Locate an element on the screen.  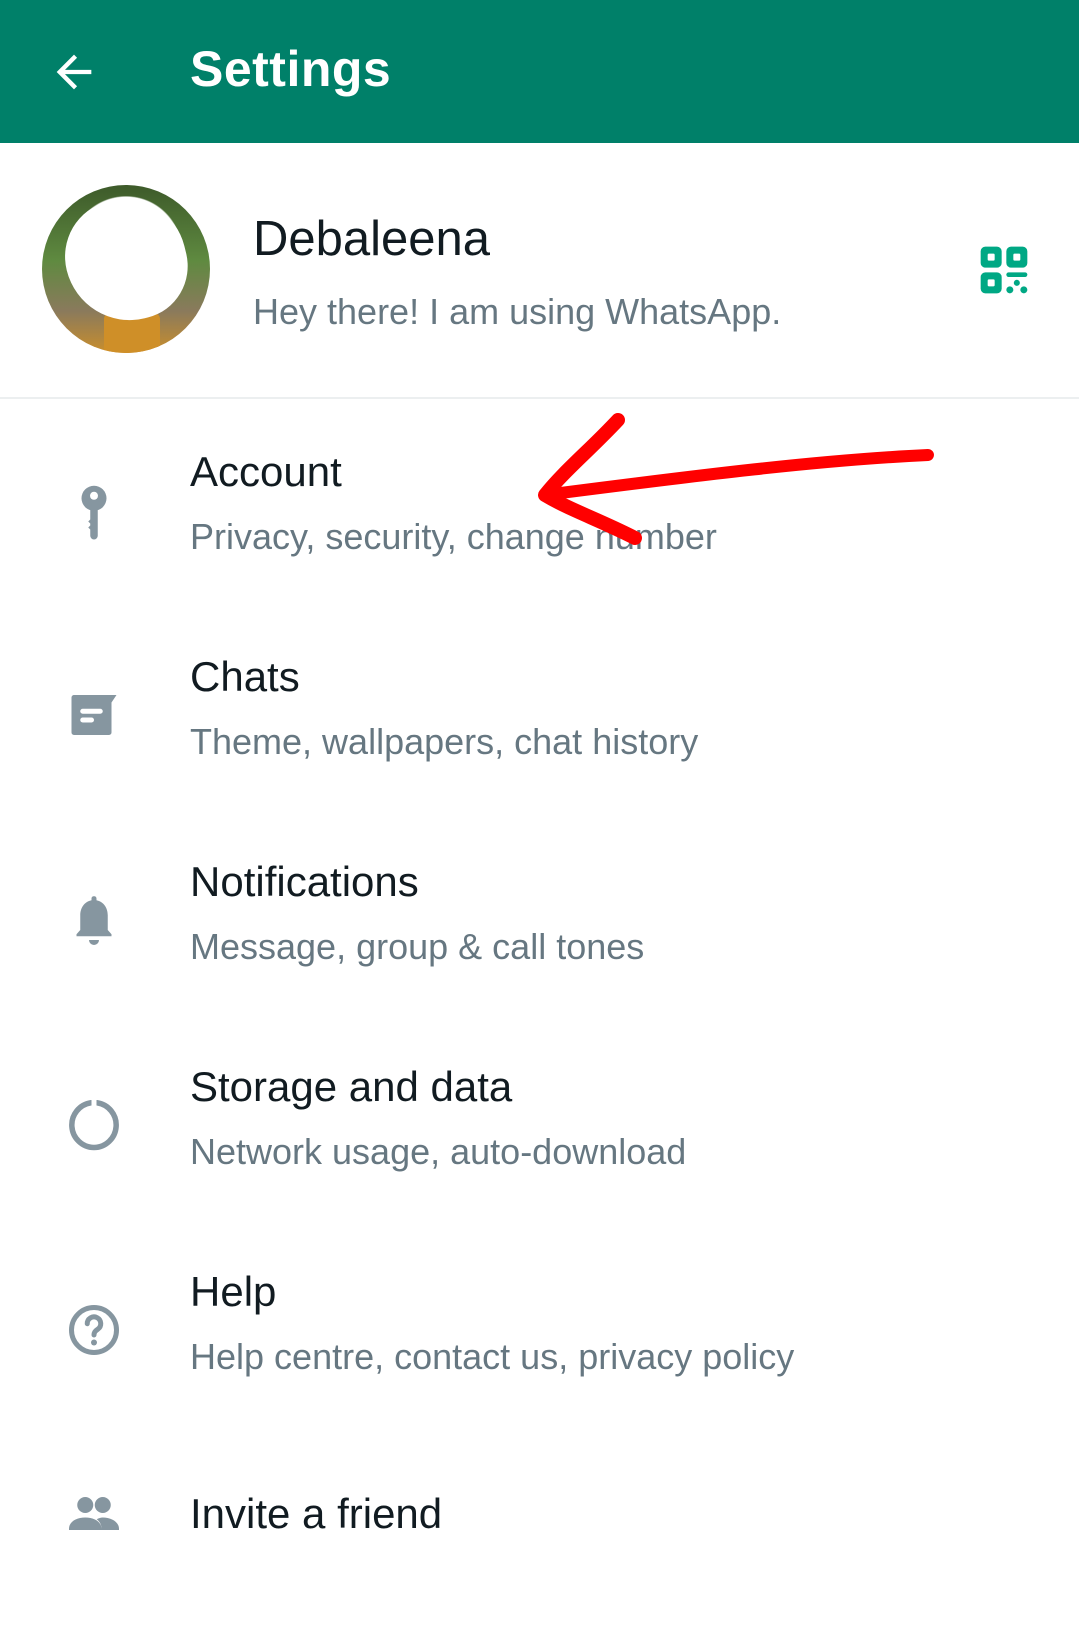
notifications-label: Notifications is located at coordinates (304, 881).